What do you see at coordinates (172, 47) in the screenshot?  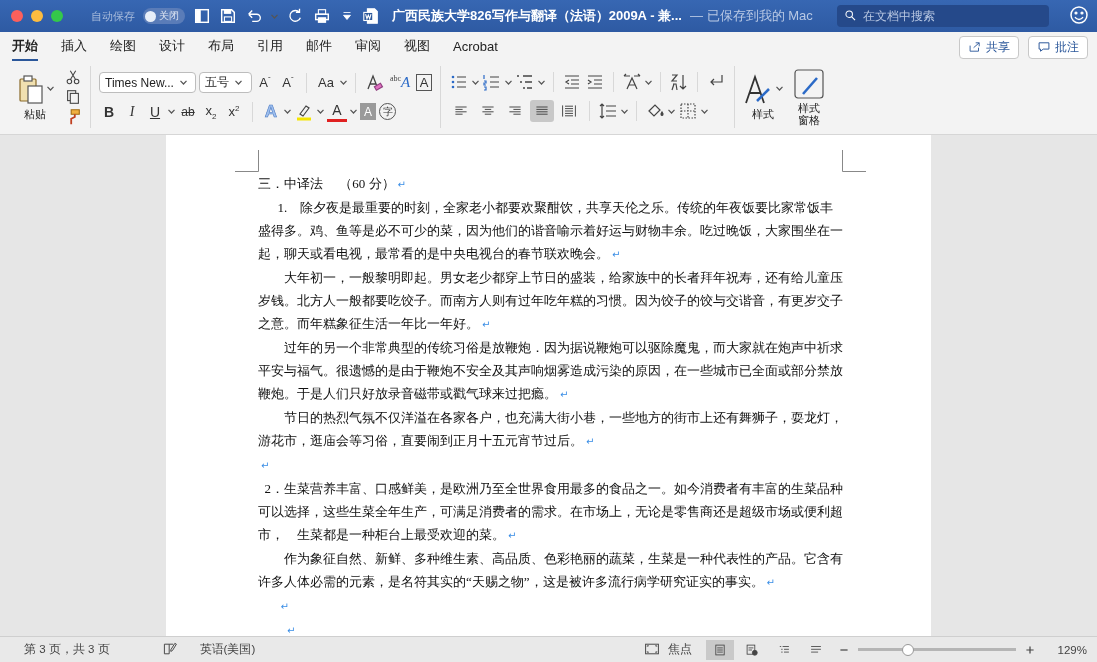 I see `ribbon-tab: 设计` at bounding box center [172, 47].